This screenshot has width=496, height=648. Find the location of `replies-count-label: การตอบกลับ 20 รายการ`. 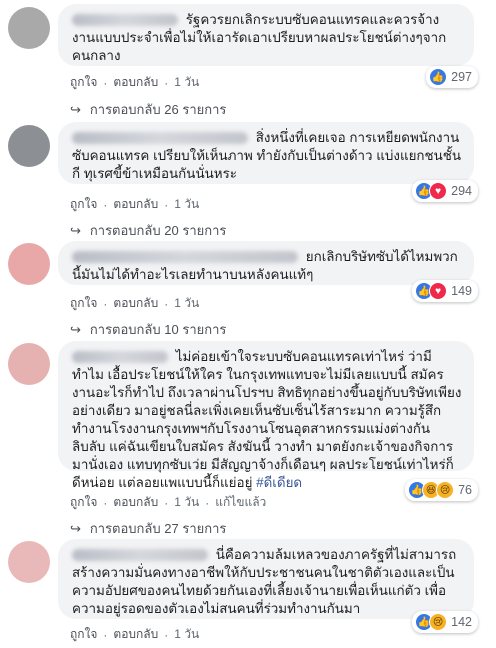

replies-count-label: การตอบกลับ 20 รายการ is located at coordinates (158, 230).